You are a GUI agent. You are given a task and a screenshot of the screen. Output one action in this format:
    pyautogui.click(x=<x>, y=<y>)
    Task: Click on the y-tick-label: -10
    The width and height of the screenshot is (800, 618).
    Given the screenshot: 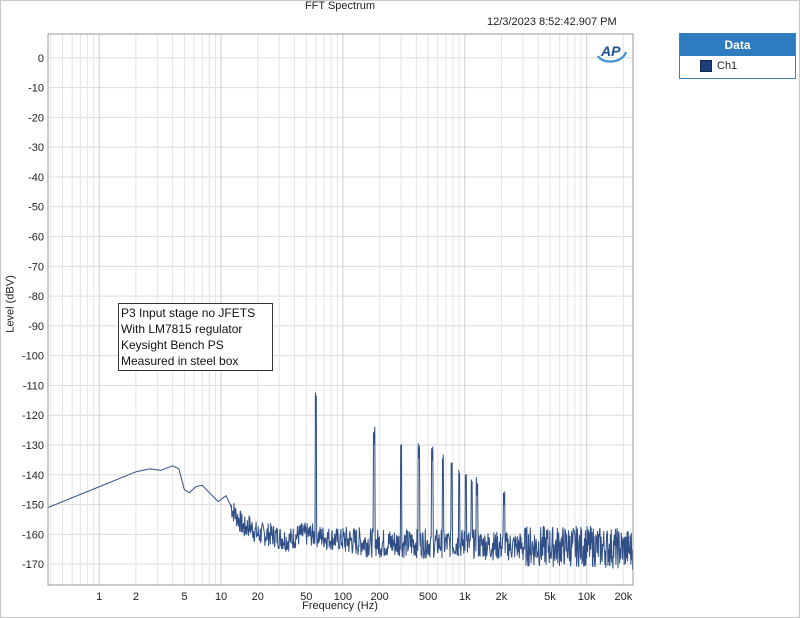 What is the action you would take?
    pyautogui.click(x=36, y=89)
    